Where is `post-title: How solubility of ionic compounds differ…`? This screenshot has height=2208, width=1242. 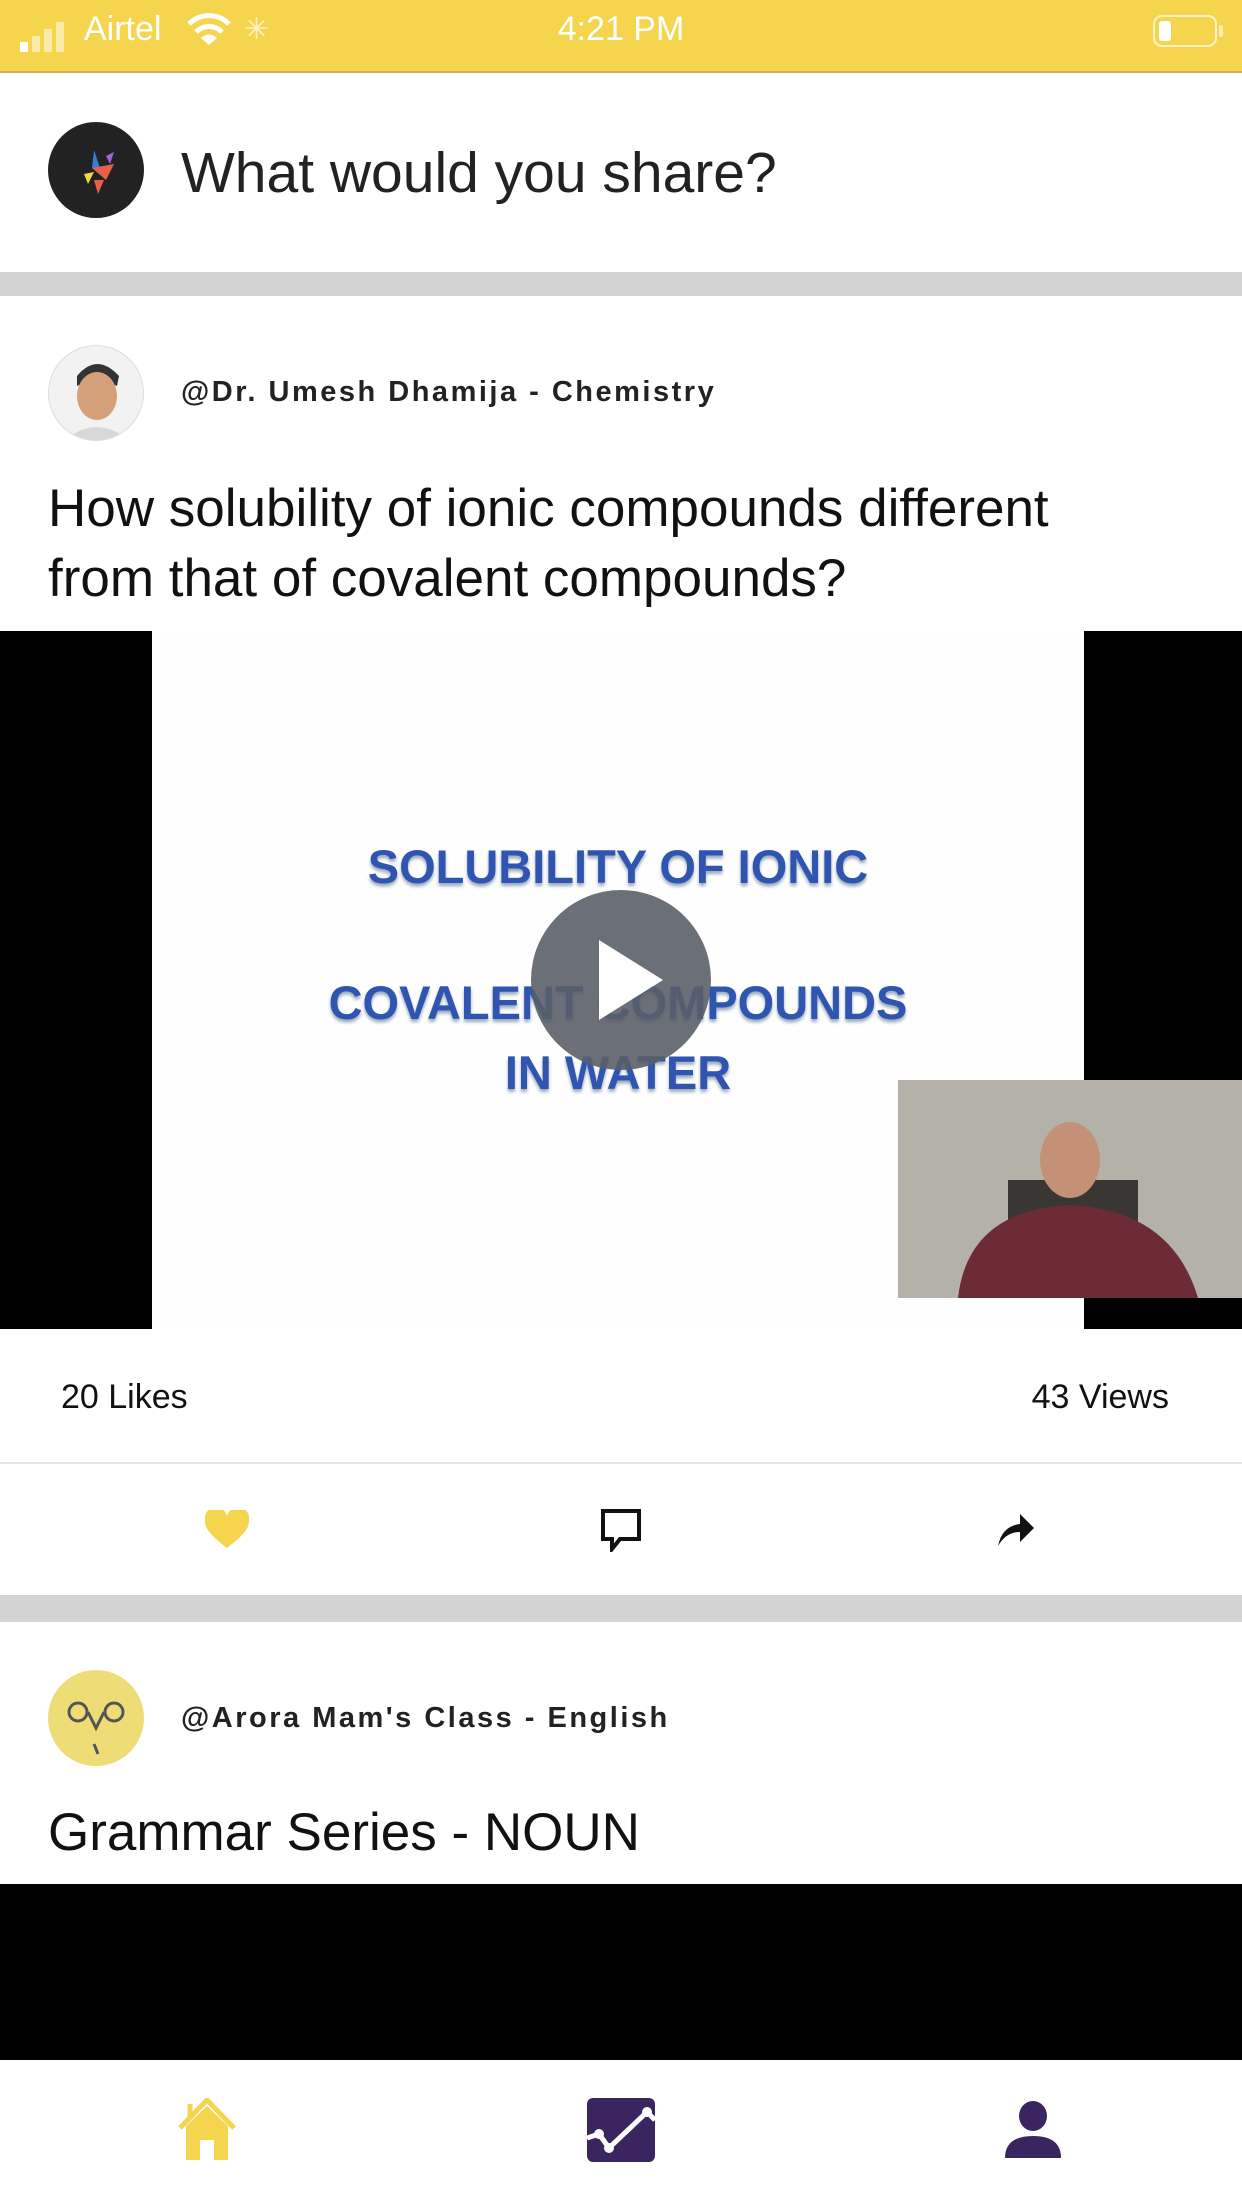
post-title: How solubility of ionic compounds differ… is located at coordinates (548, 544).